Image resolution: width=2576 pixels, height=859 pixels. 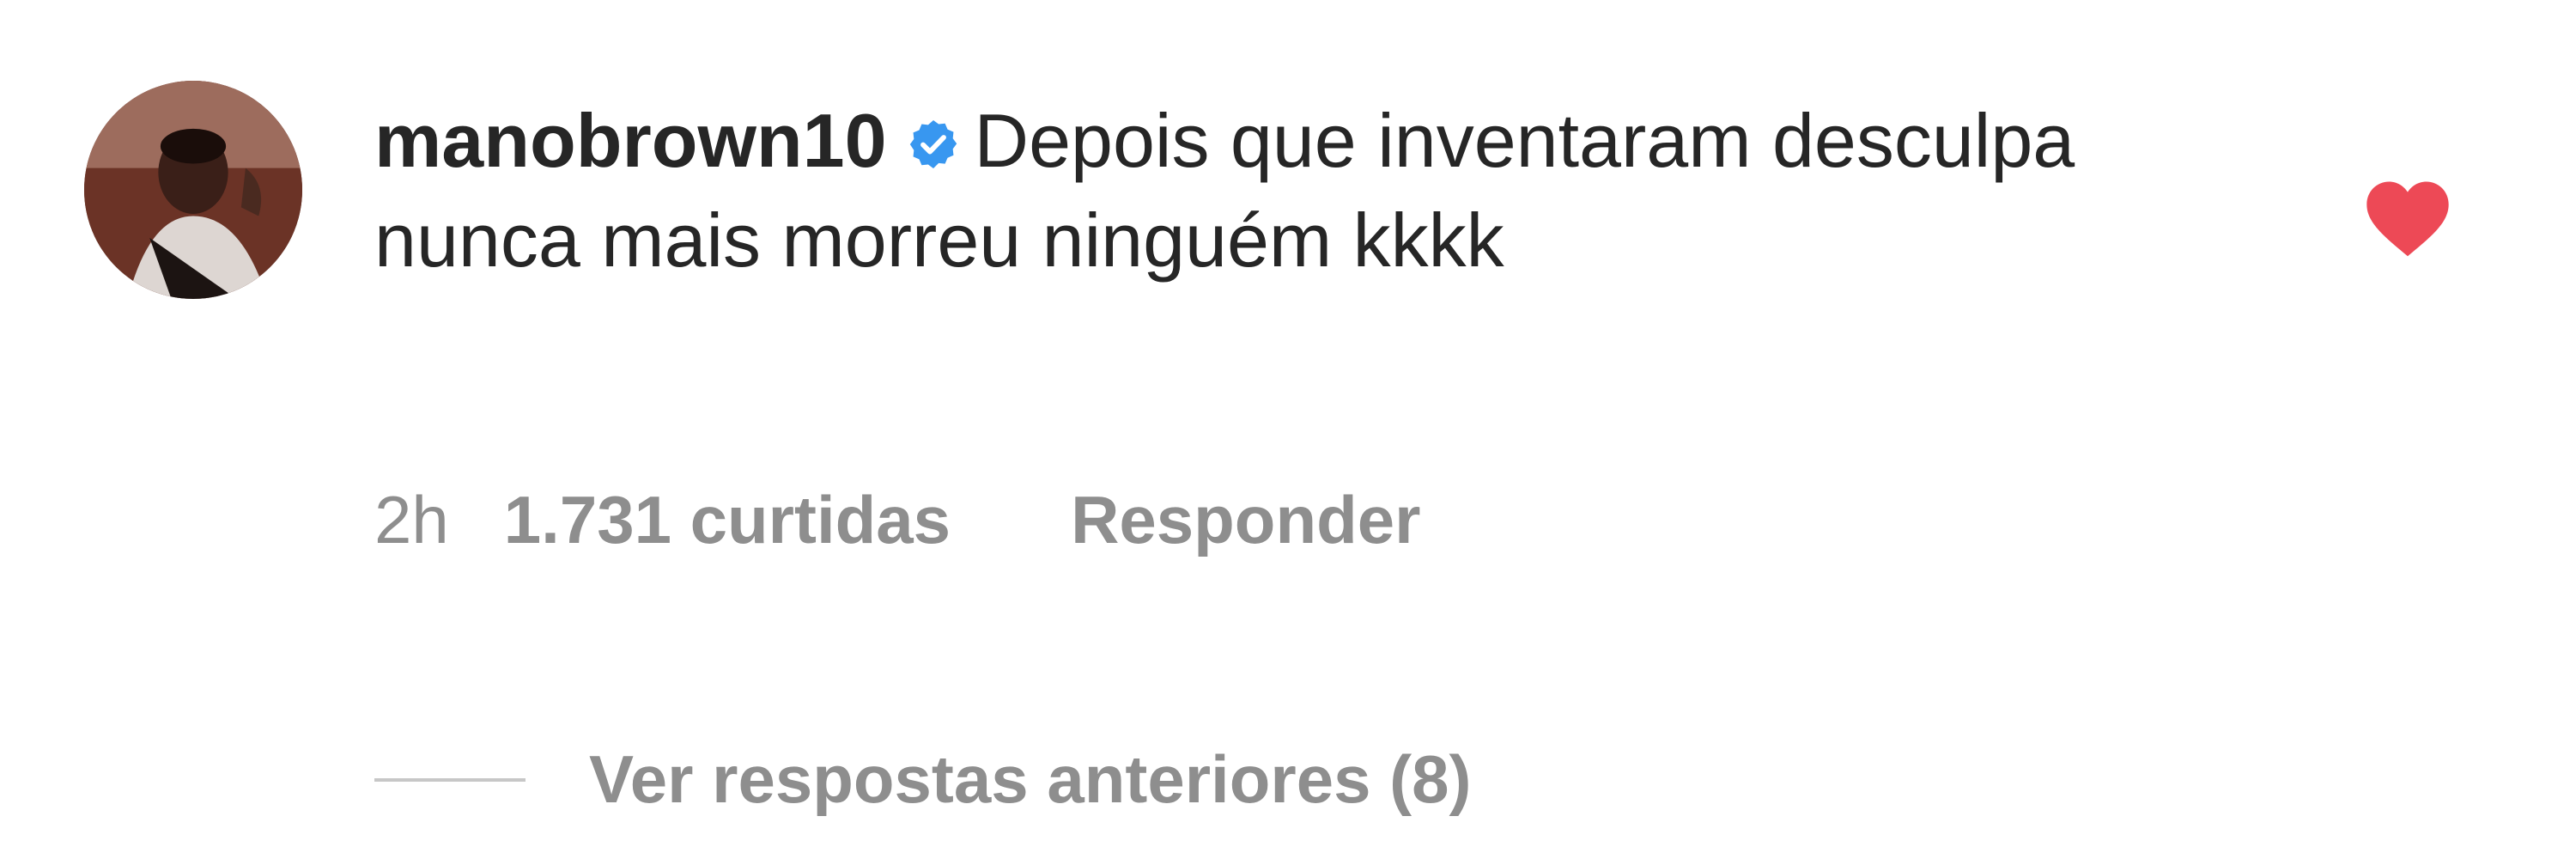 What do you see at coordinates (933, 144) in the screenshot?
I see `verified-badge-icon` at bounding box center [933, 144].